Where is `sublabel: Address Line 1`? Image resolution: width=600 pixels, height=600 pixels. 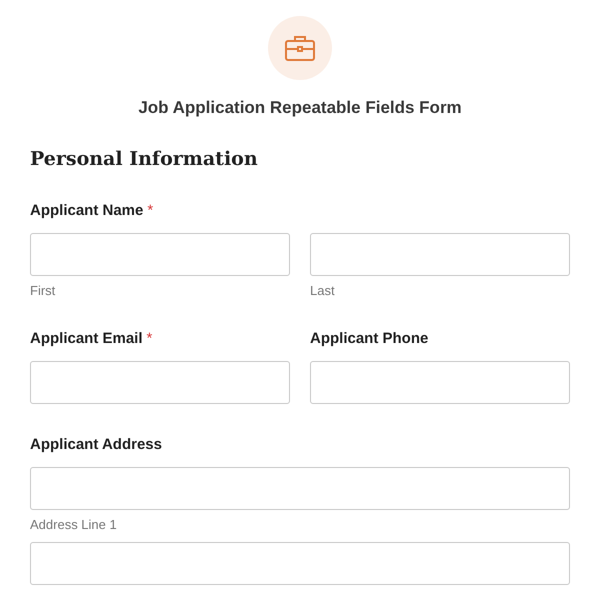 sublabel: Address Line 1 is located at coordinates (74, 524).